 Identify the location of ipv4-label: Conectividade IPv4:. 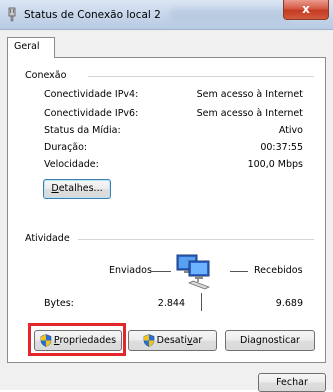
(91, 94).